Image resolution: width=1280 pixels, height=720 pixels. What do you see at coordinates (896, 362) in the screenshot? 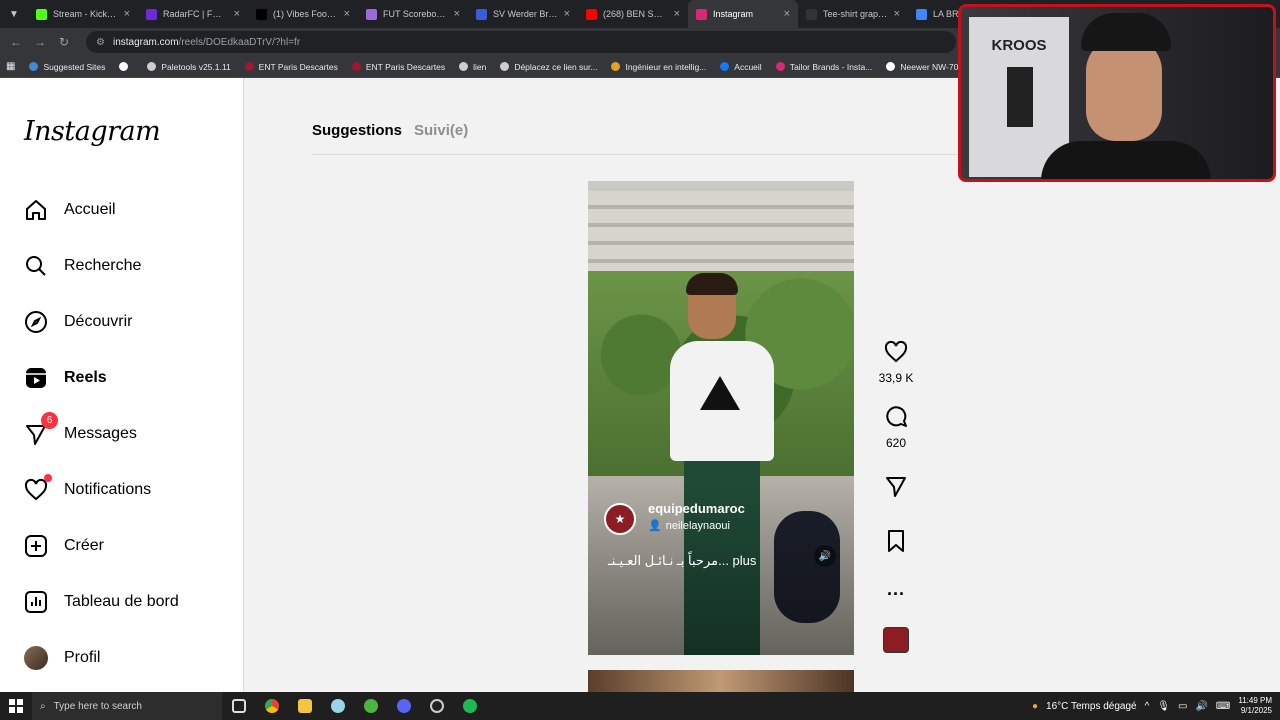
I see `like-button: 33,9 K` at bounding box center [896, 362].